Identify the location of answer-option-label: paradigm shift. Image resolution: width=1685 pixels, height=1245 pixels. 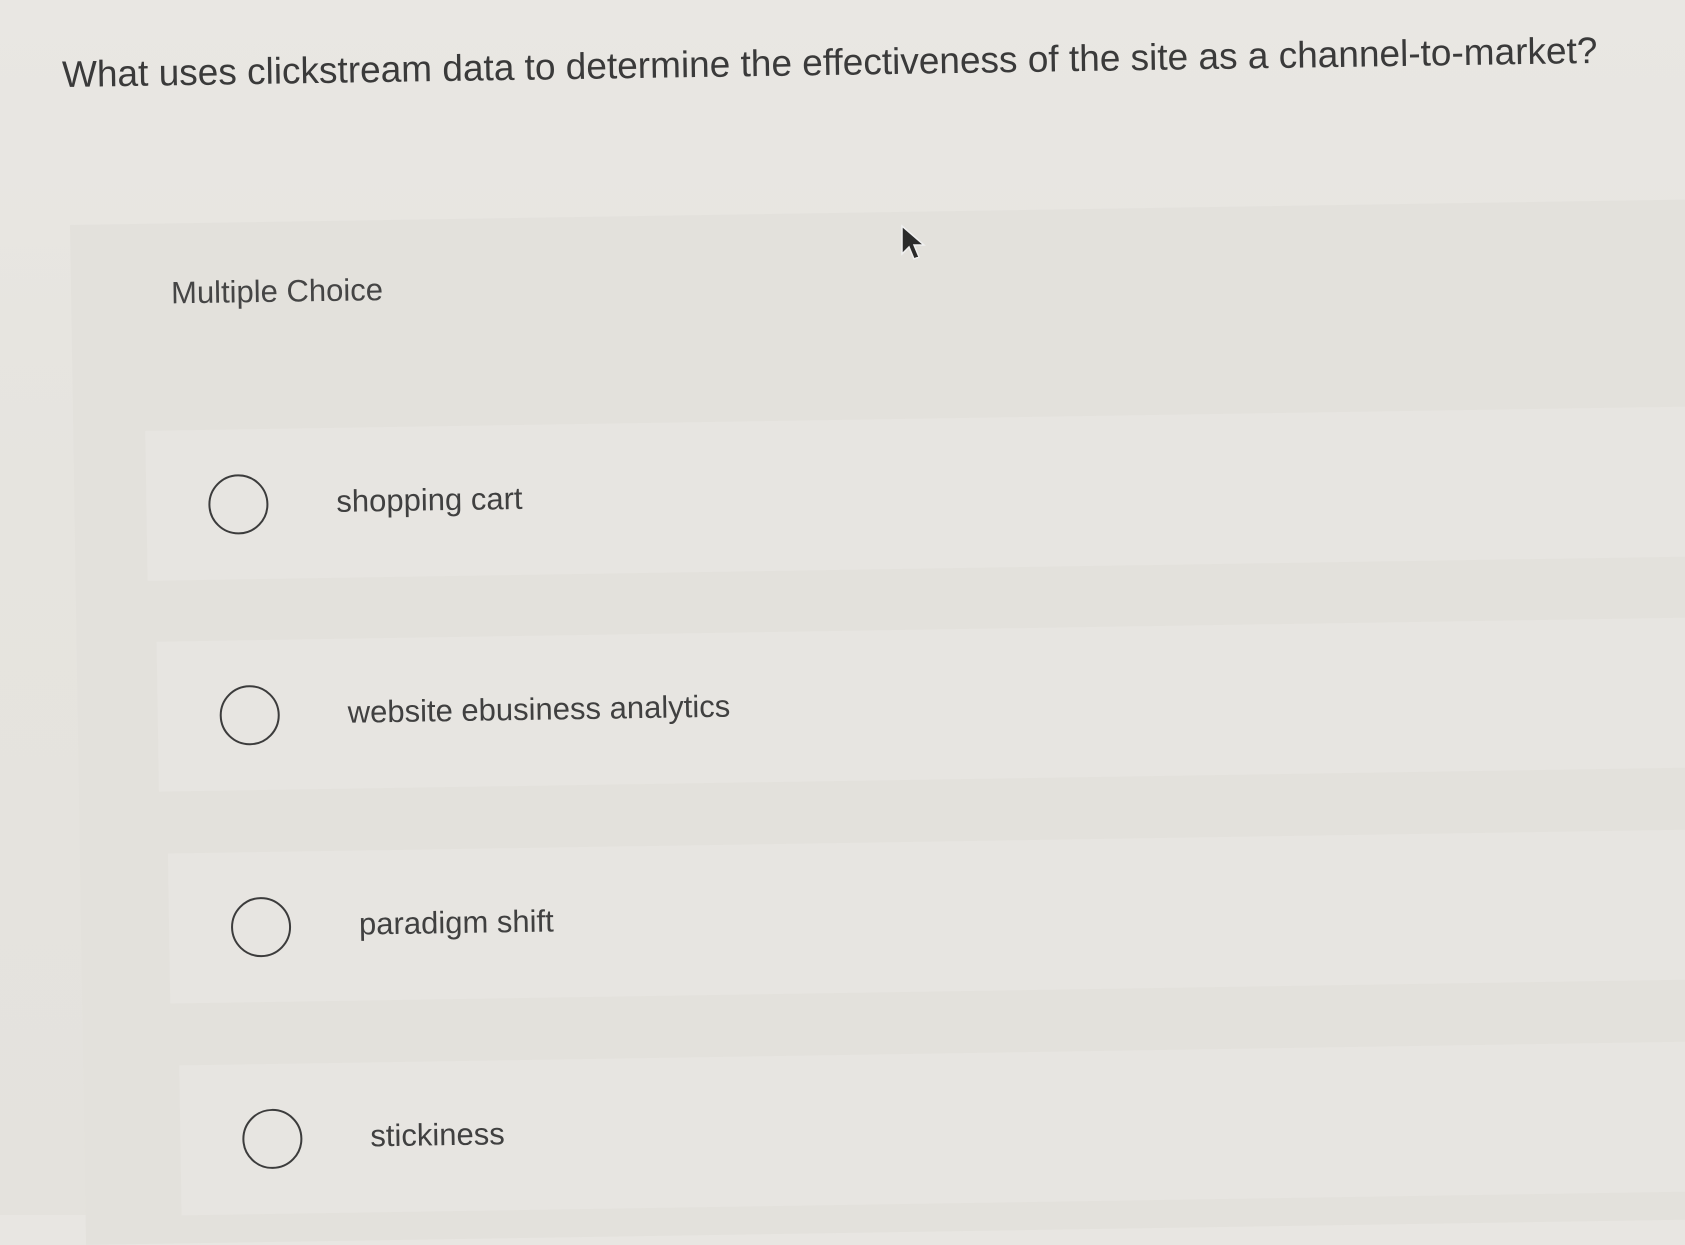
(456, 922).